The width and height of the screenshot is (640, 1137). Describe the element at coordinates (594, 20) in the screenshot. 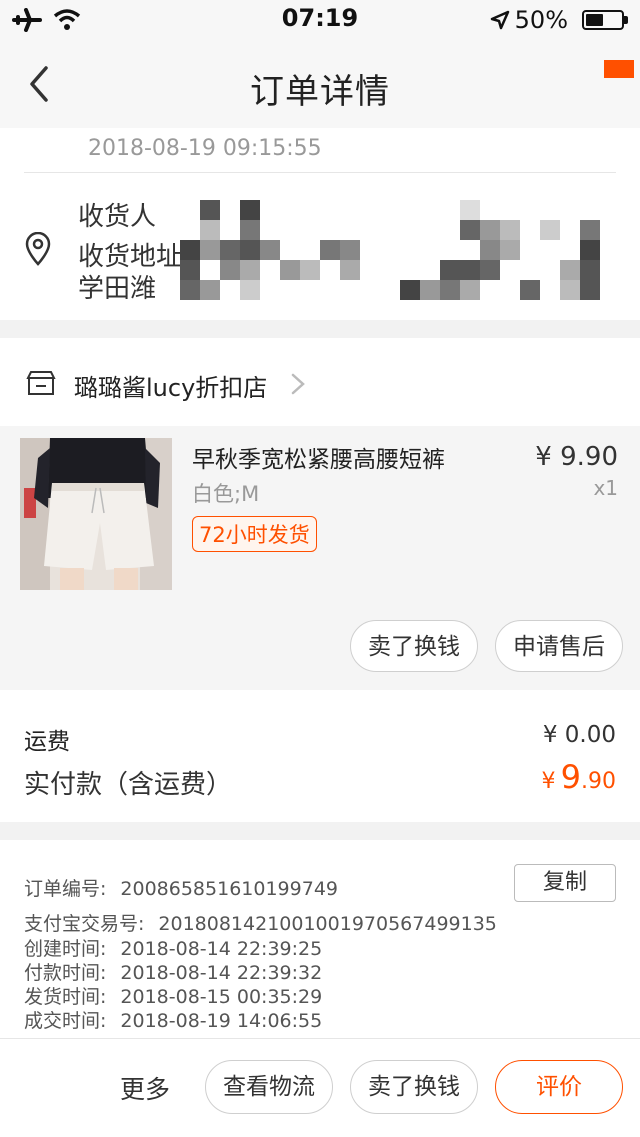

I see `battery-fill` at that location.